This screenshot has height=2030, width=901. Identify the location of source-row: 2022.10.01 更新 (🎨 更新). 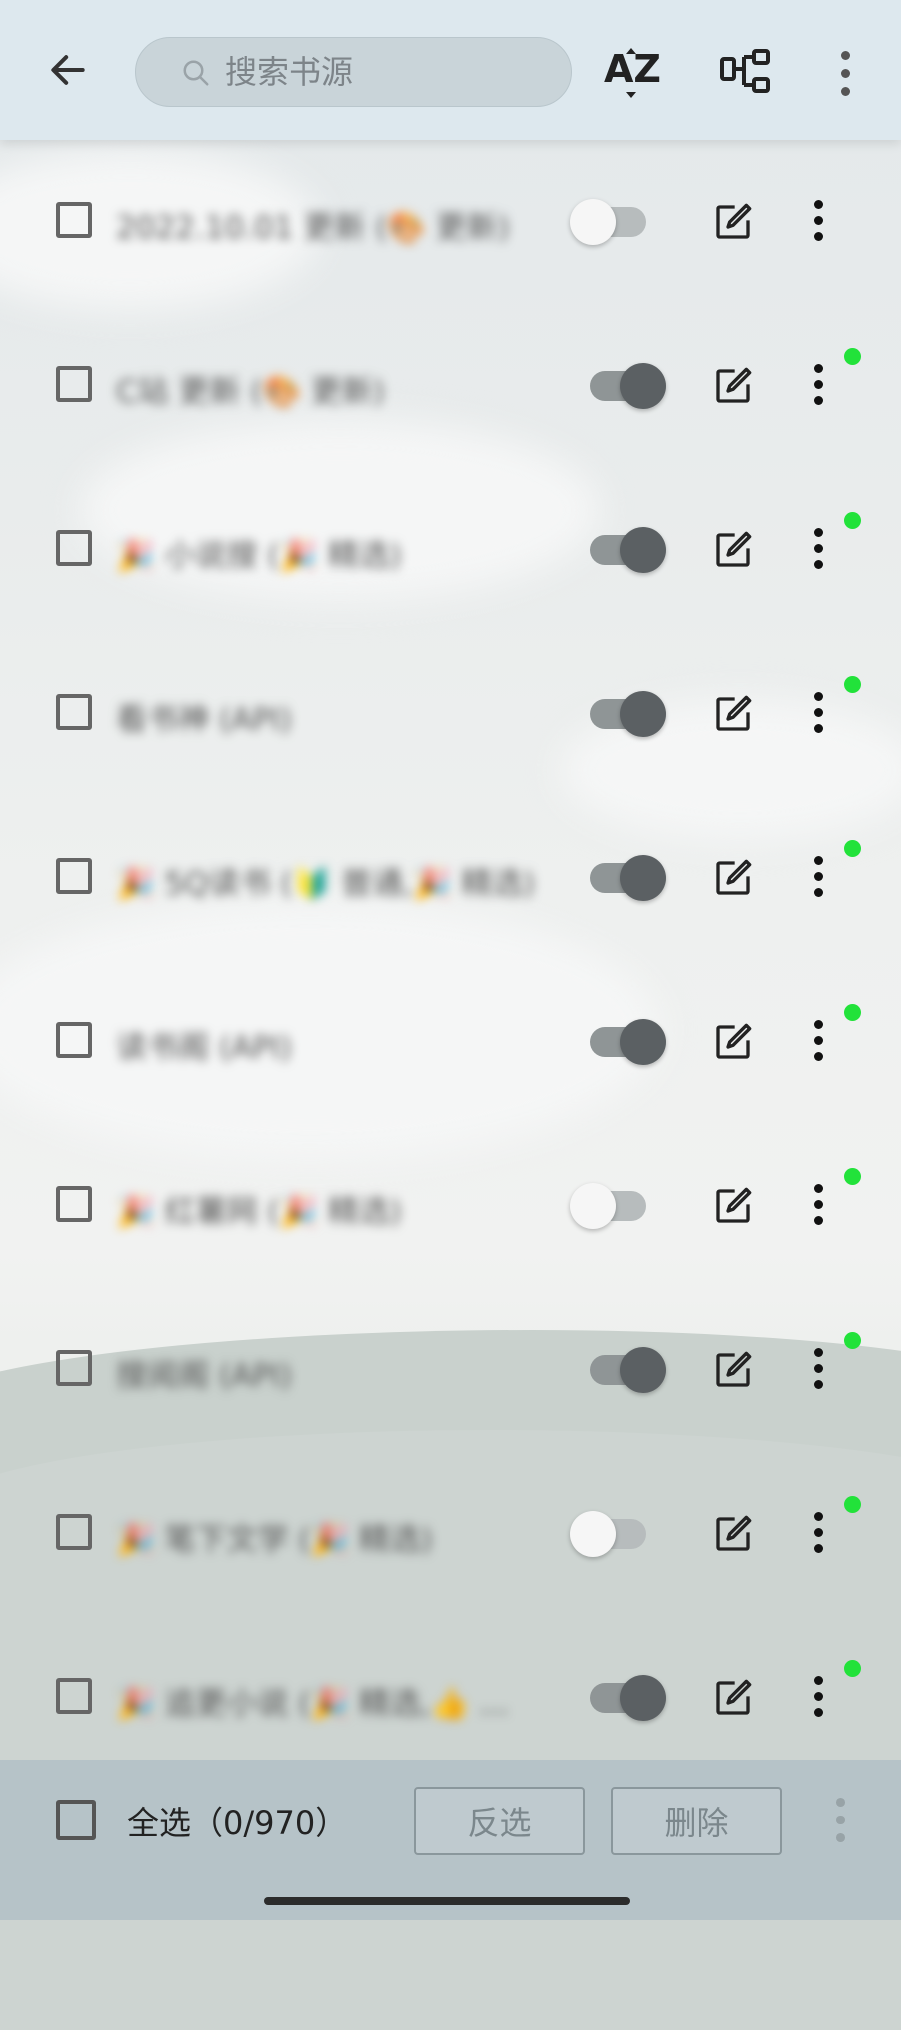
(450, 222).